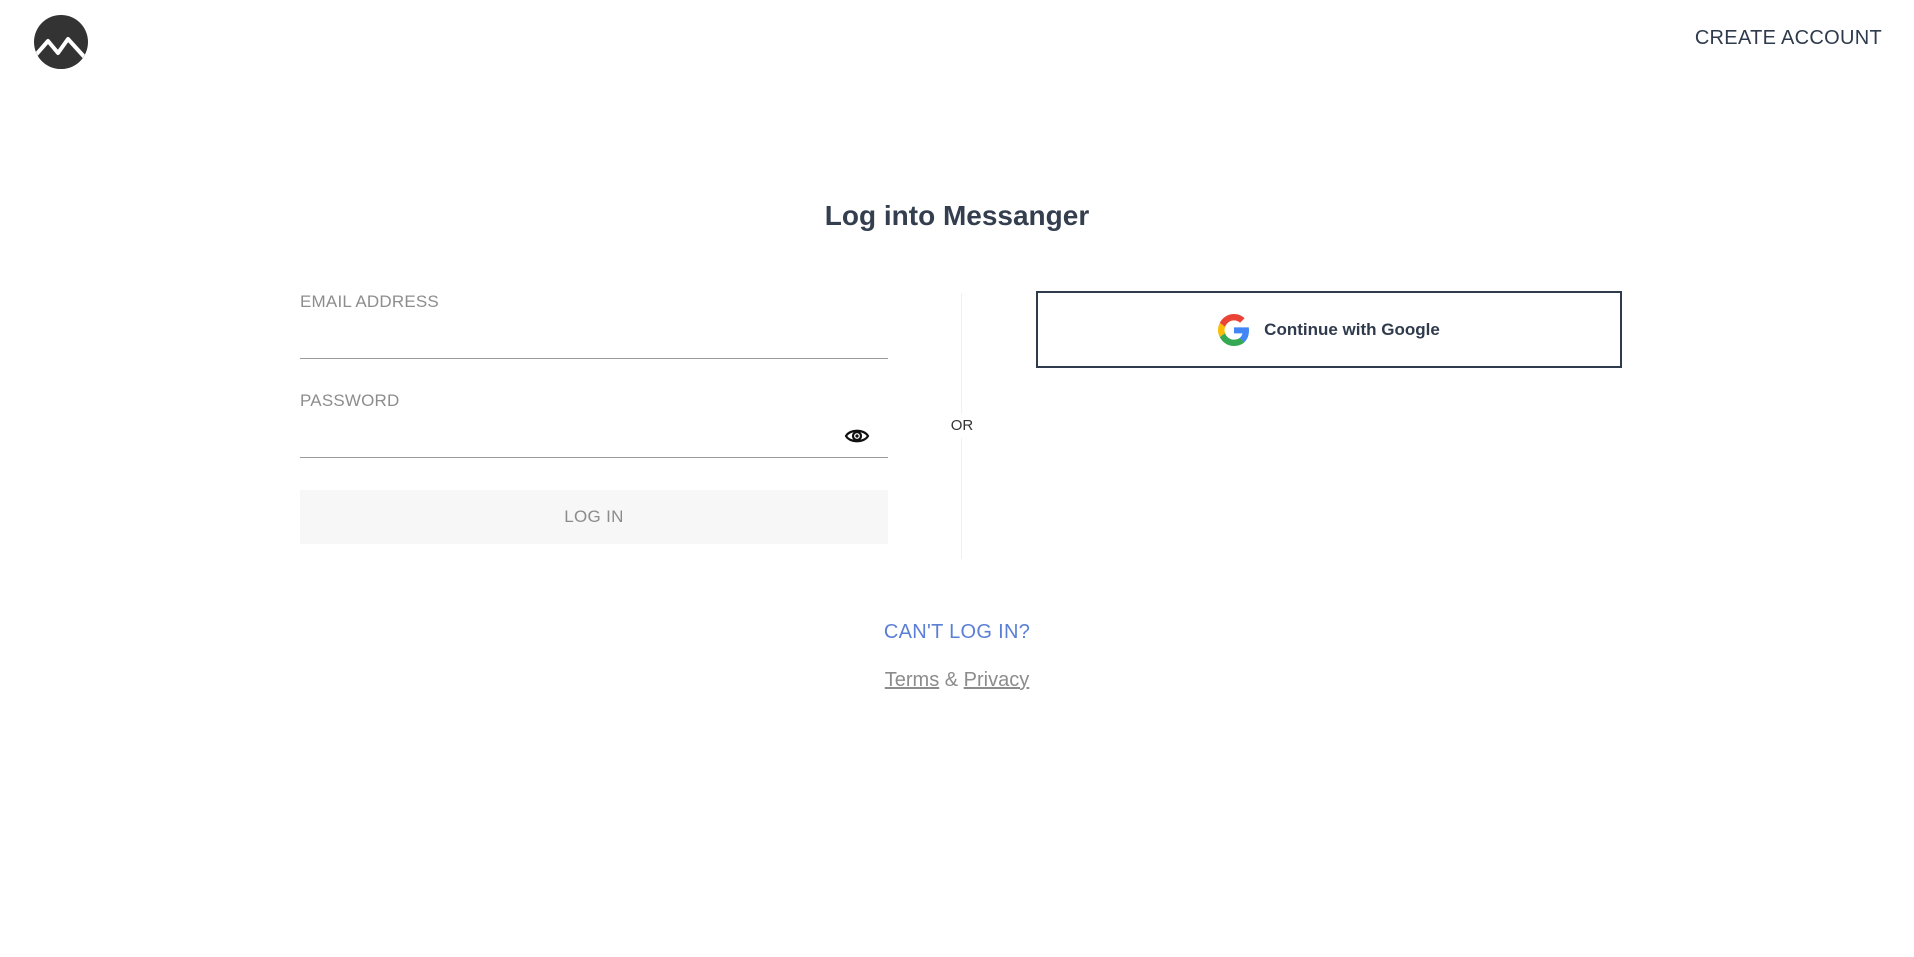 The width and height of the screenshot is (1914, 957). I want to click on legal-links: Terms & Privacy, so click(957, 680).